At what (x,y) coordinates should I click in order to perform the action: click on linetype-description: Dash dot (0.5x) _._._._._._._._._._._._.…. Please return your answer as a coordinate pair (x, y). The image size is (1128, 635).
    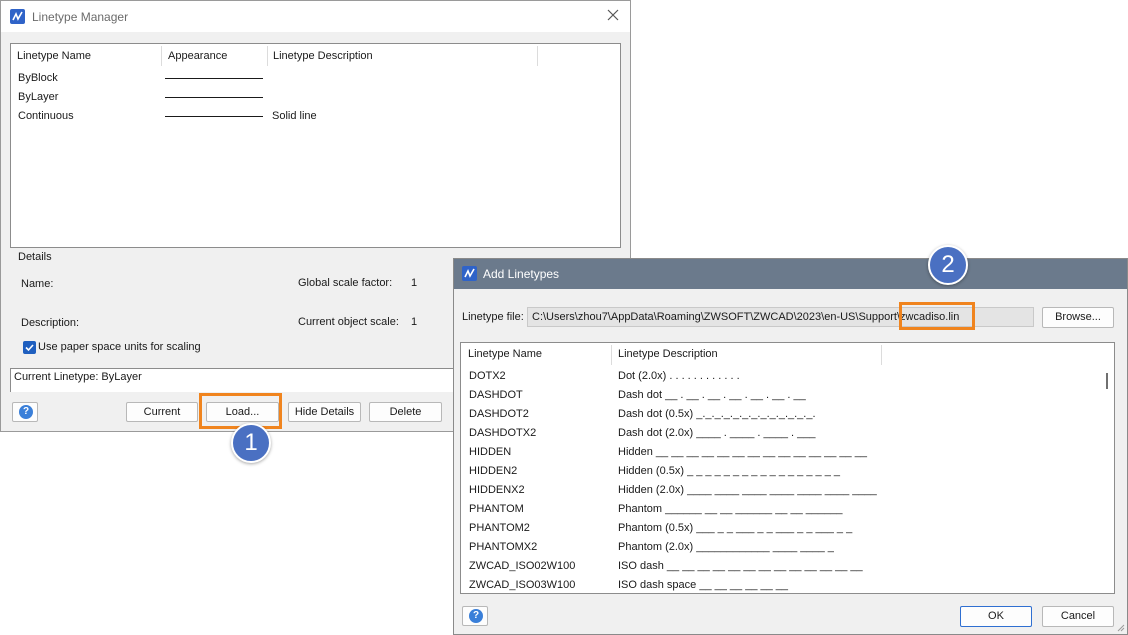
    Looking at the image, I should click on (717, 414).